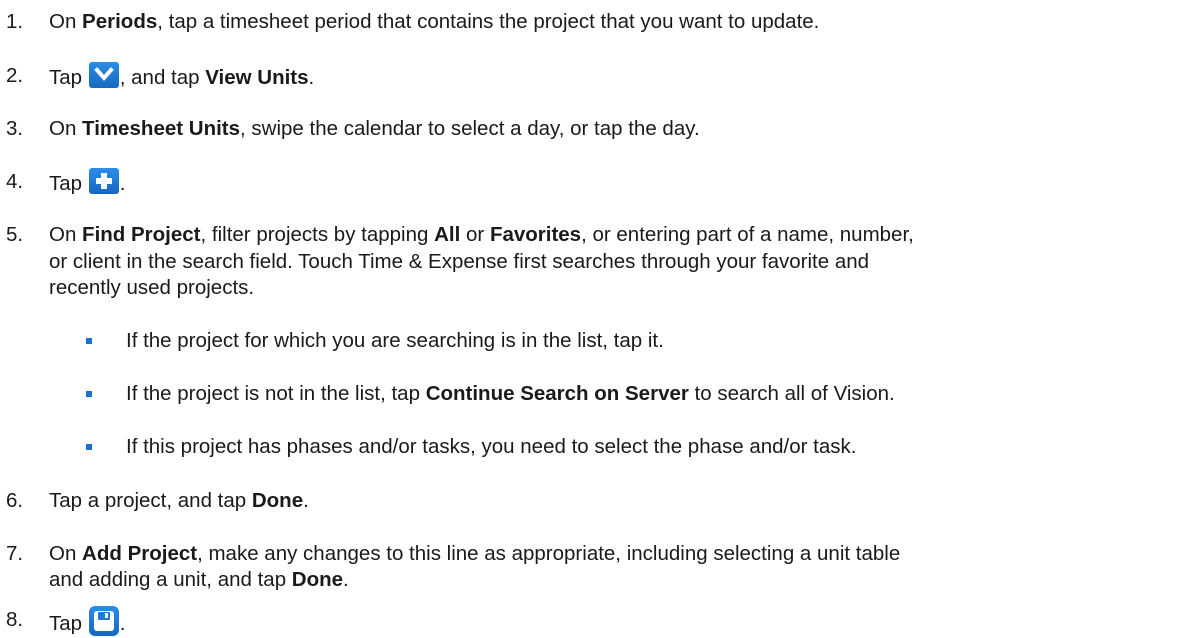  Describe the element at coordinates (199, 579) in the screenshot. I see `step-7-continuation: and adding a unit, and tap Done.` at that location.